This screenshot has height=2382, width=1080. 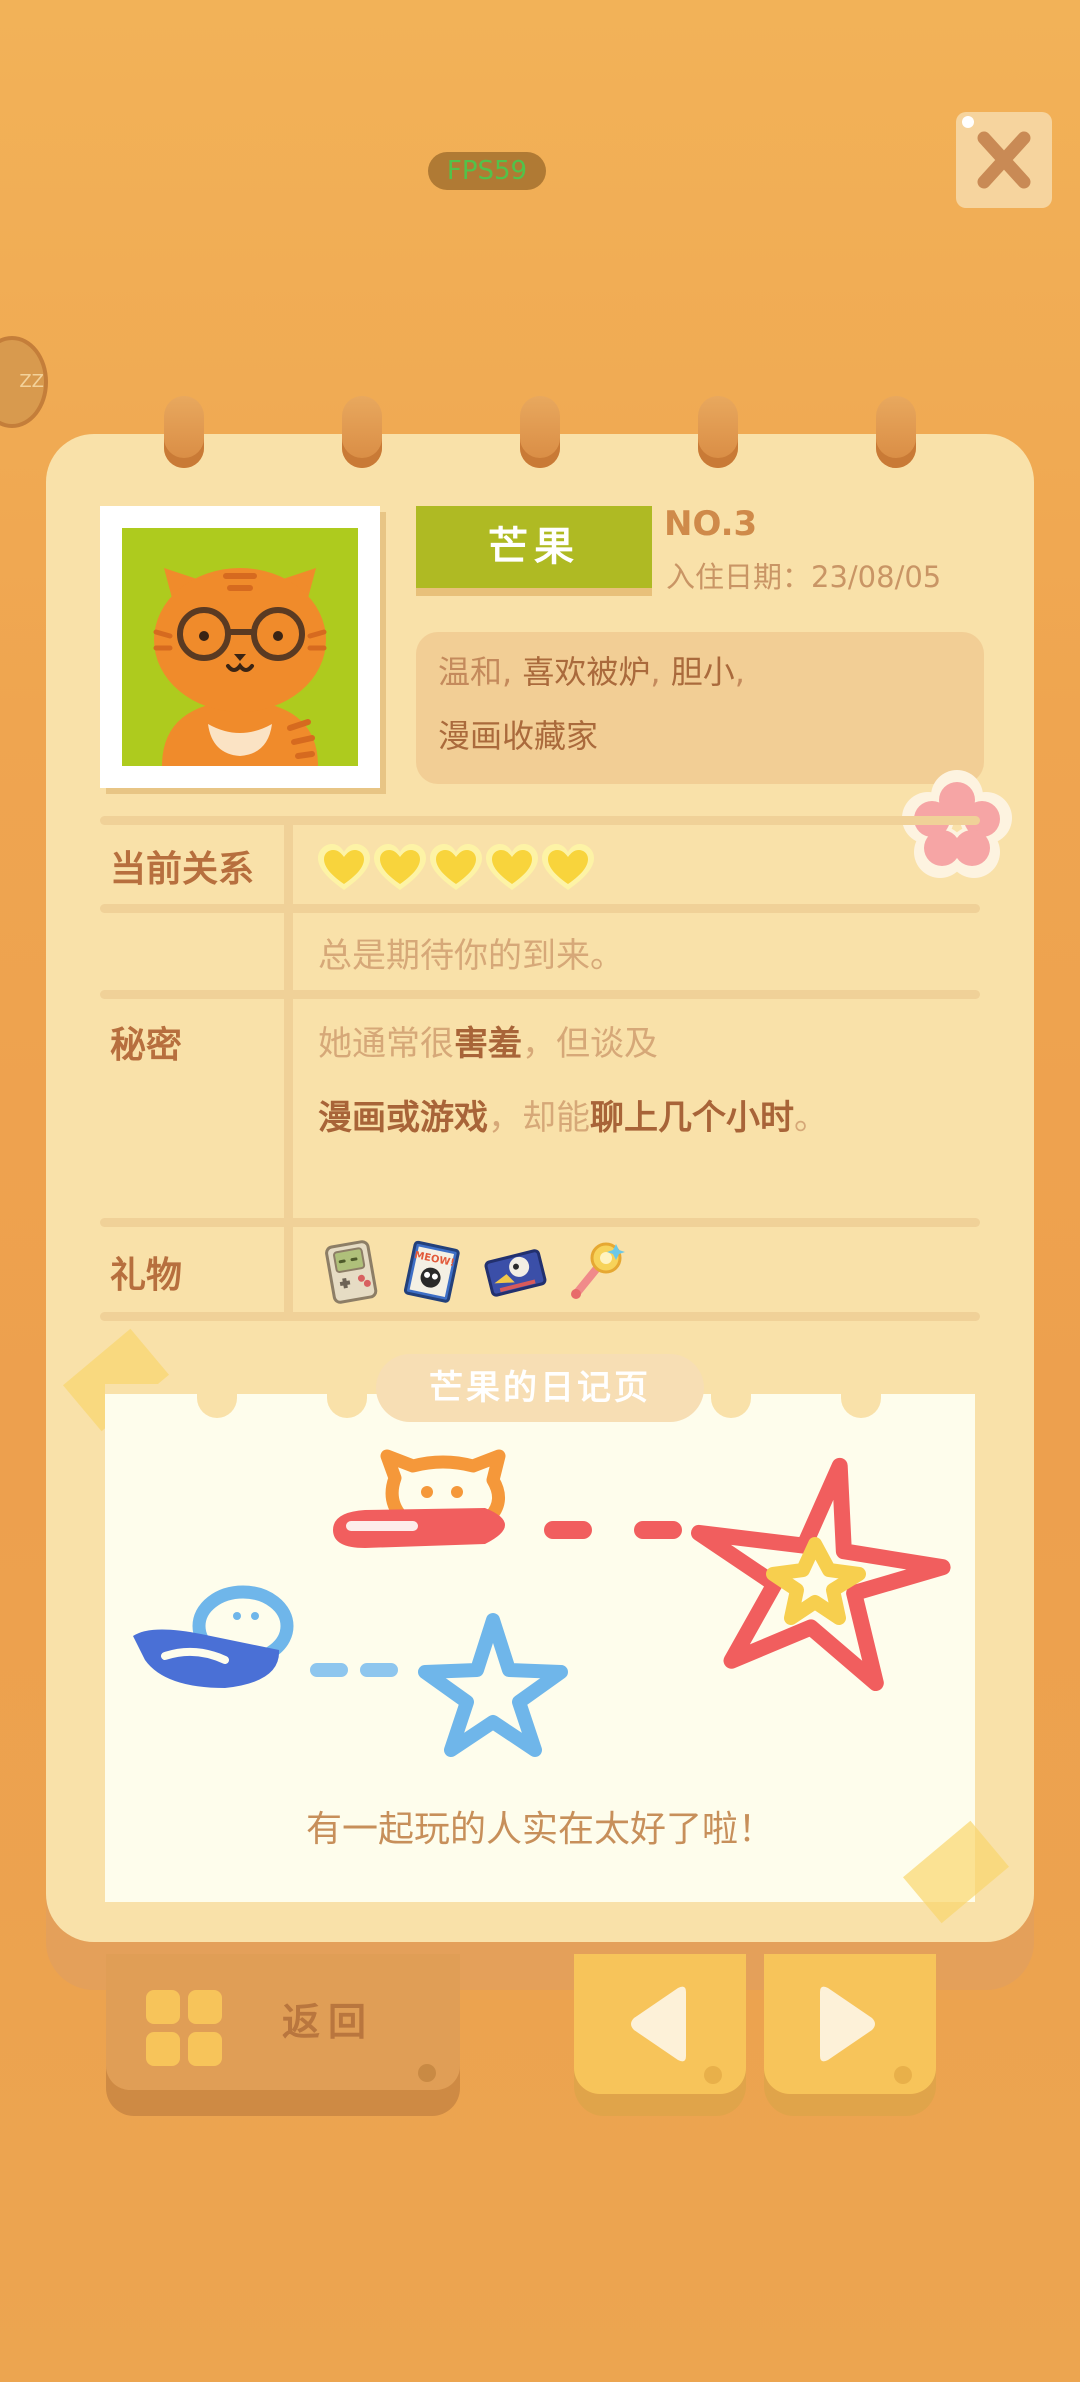 I want to click on character-name-tag: 芒果, so click(x=534, y=547).